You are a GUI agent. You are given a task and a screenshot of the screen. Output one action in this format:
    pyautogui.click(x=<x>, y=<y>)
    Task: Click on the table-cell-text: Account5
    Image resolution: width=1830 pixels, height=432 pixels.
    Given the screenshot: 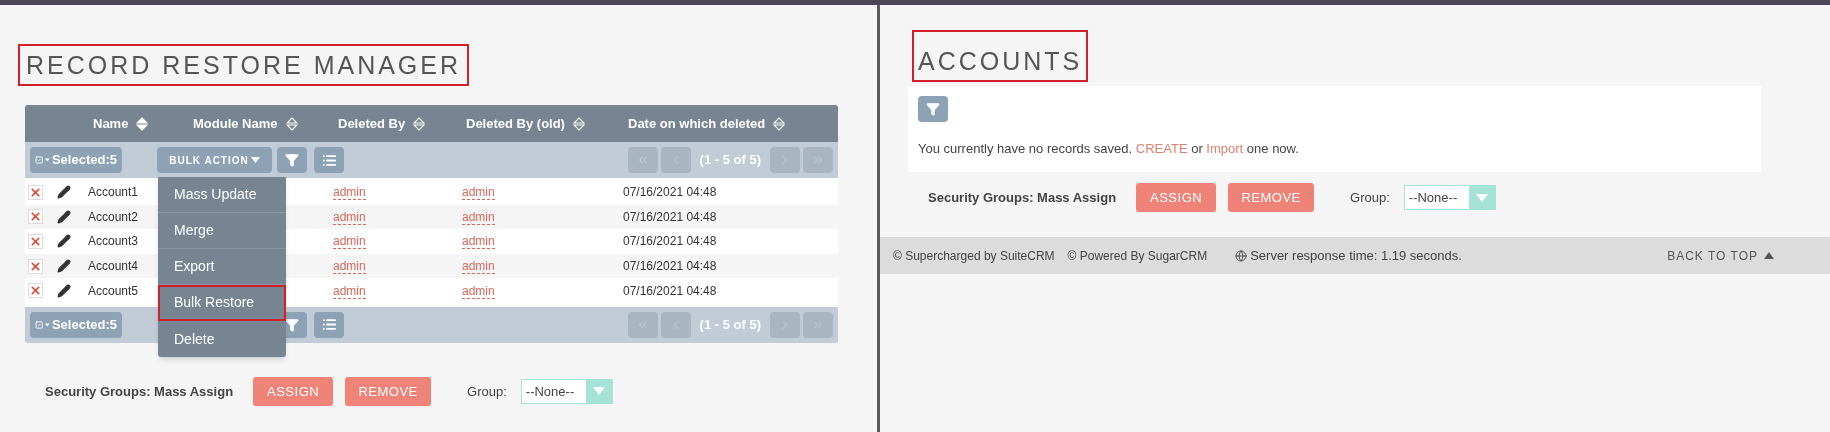 What is the action you would take?
    pyautogui.click(x=113, y=291)
    